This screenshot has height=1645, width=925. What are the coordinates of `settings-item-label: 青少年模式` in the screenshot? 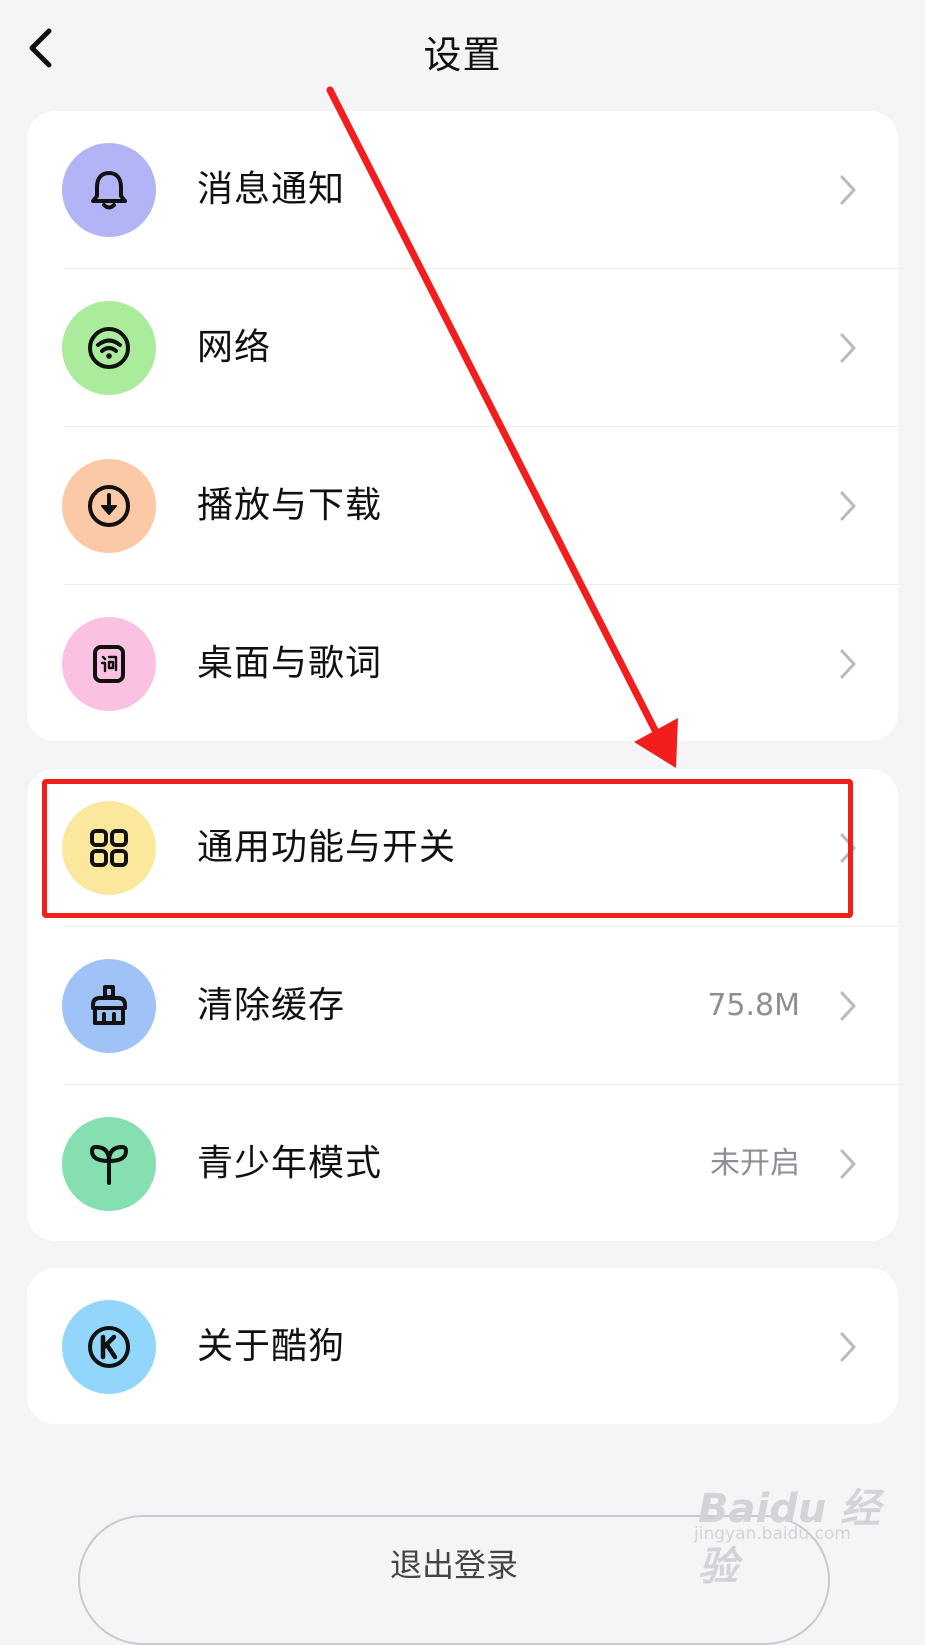 It's located at (290, 1163).